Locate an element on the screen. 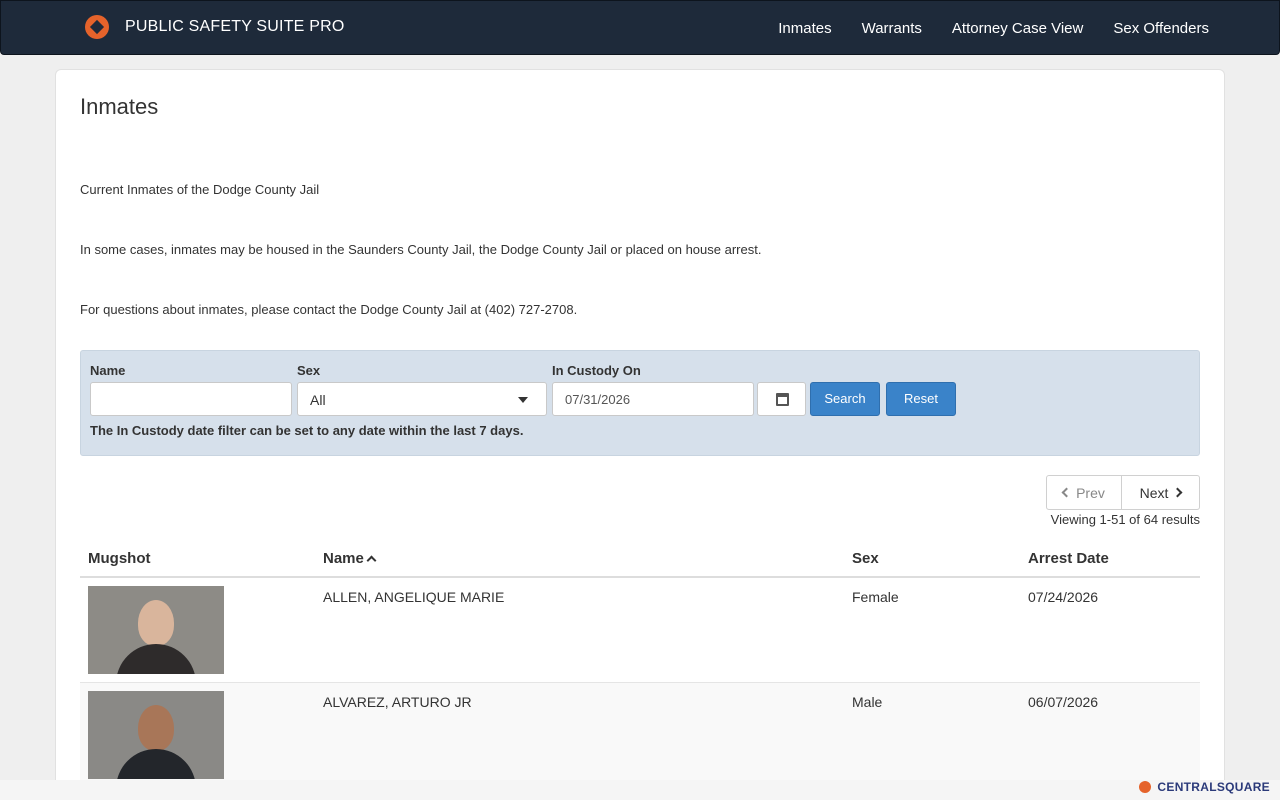 This screenshot has height=800, width=1280. prev-button: Prev is located at coordinates (1084, 492).